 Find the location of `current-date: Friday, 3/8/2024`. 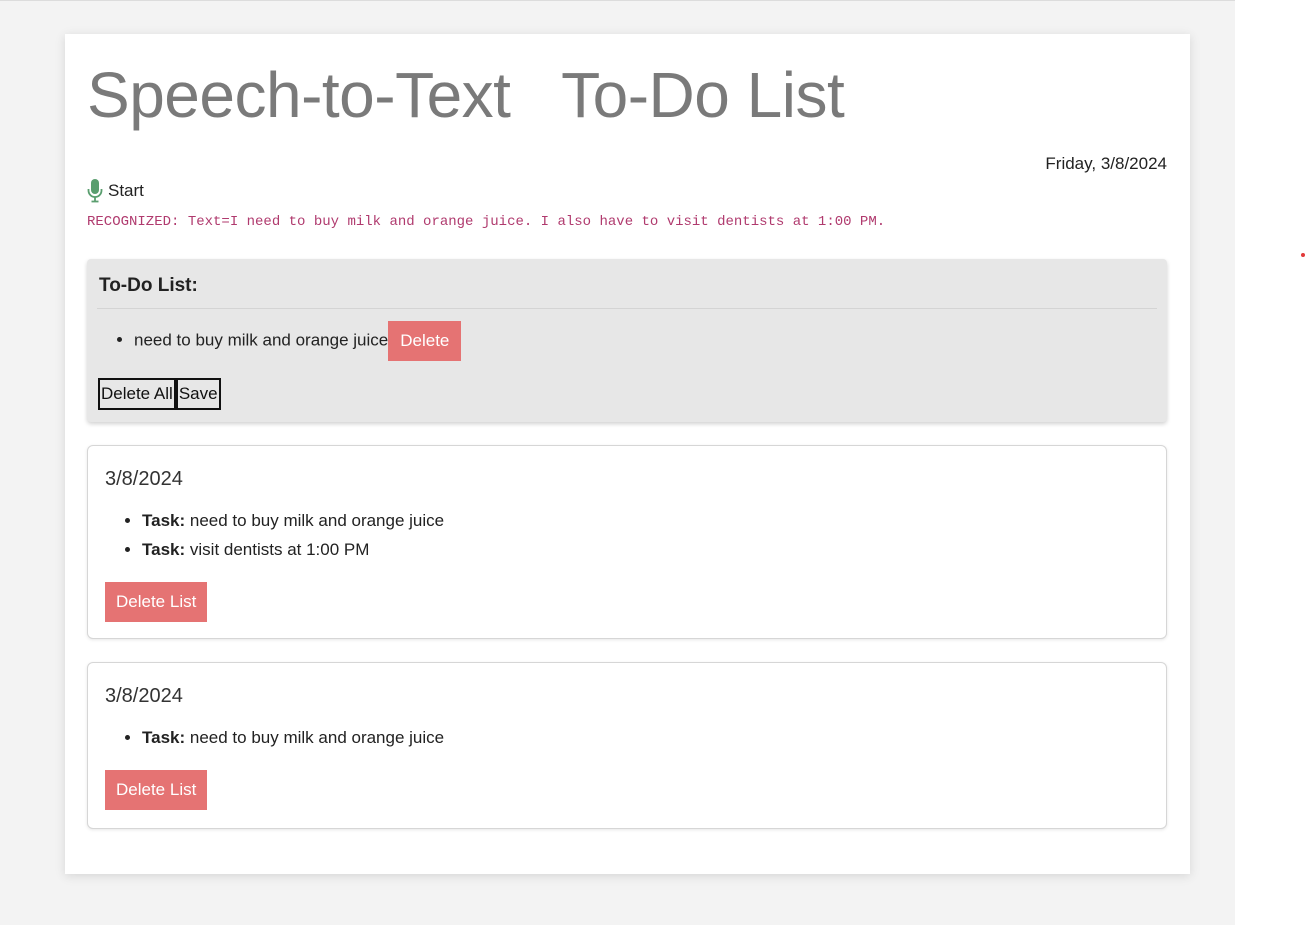

current-date: Friday, 3/8/2024 is located at coordinates (1106, 163).